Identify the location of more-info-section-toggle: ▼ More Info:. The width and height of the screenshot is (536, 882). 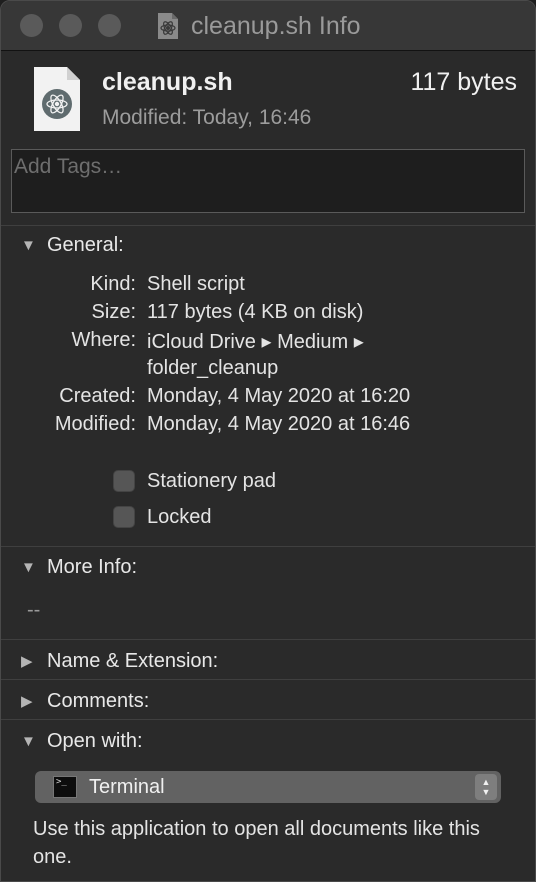
(79, 567).